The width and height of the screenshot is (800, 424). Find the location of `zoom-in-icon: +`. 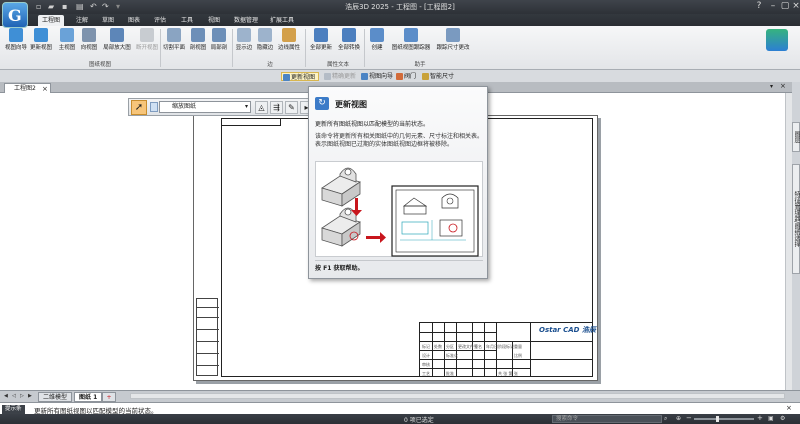

zoom-in-icon: + is located at coordinates (760, 418).